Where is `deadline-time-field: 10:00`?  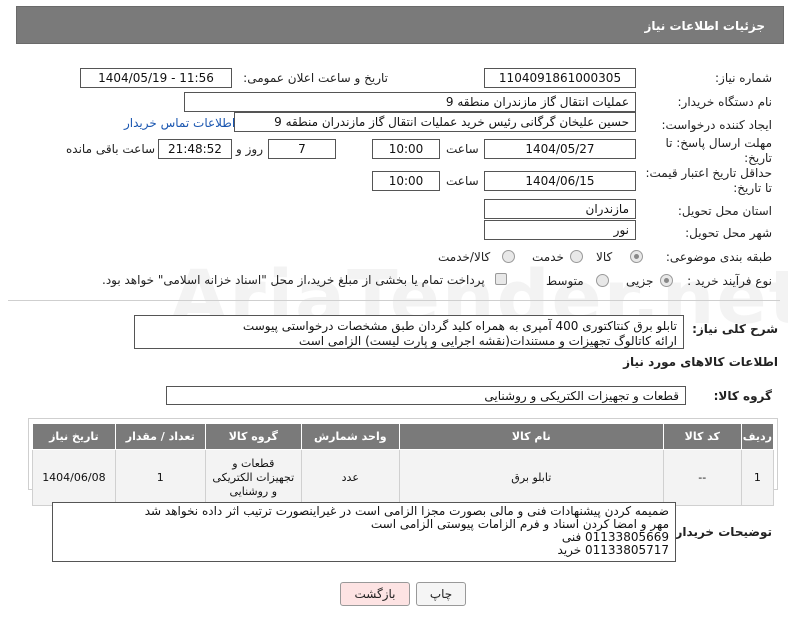 deadline-time-field: 10:00 is located at coordinates (406, 149).